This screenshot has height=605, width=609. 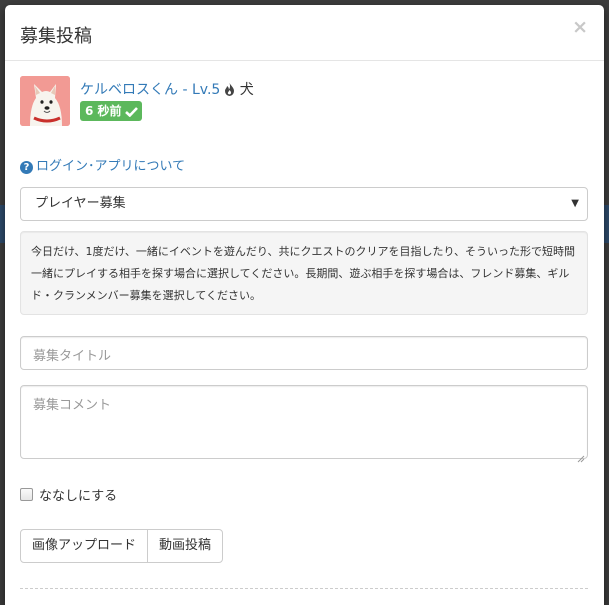 What do you see at coordinates (78, 496) in the screenshot?
I see `anonymous-checkbox-label: ななしにする` at bounding box center [78, 496].